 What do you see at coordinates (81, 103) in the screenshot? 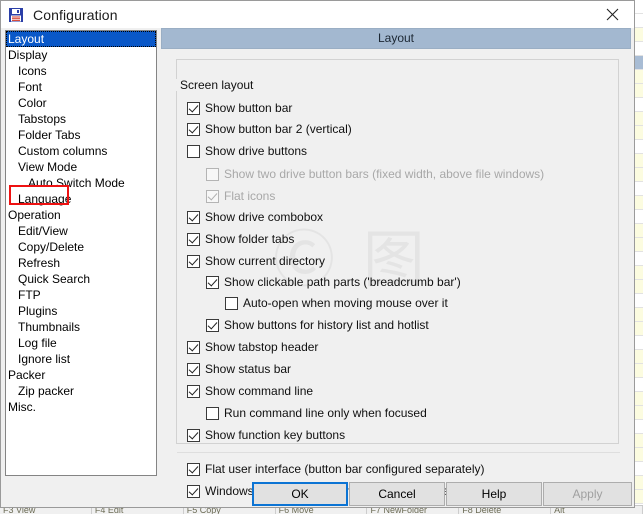
I see `sidebar-item-color: Color` at bounding box center [81, 103].